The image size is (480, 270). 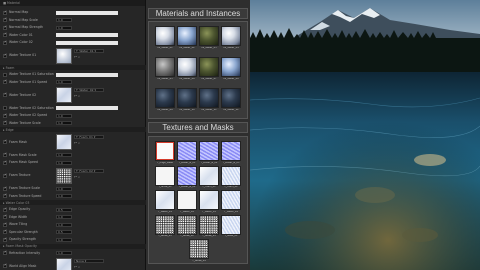 I want to click on asset-tile: T_Water_N_01, so click(x=187, y=154).